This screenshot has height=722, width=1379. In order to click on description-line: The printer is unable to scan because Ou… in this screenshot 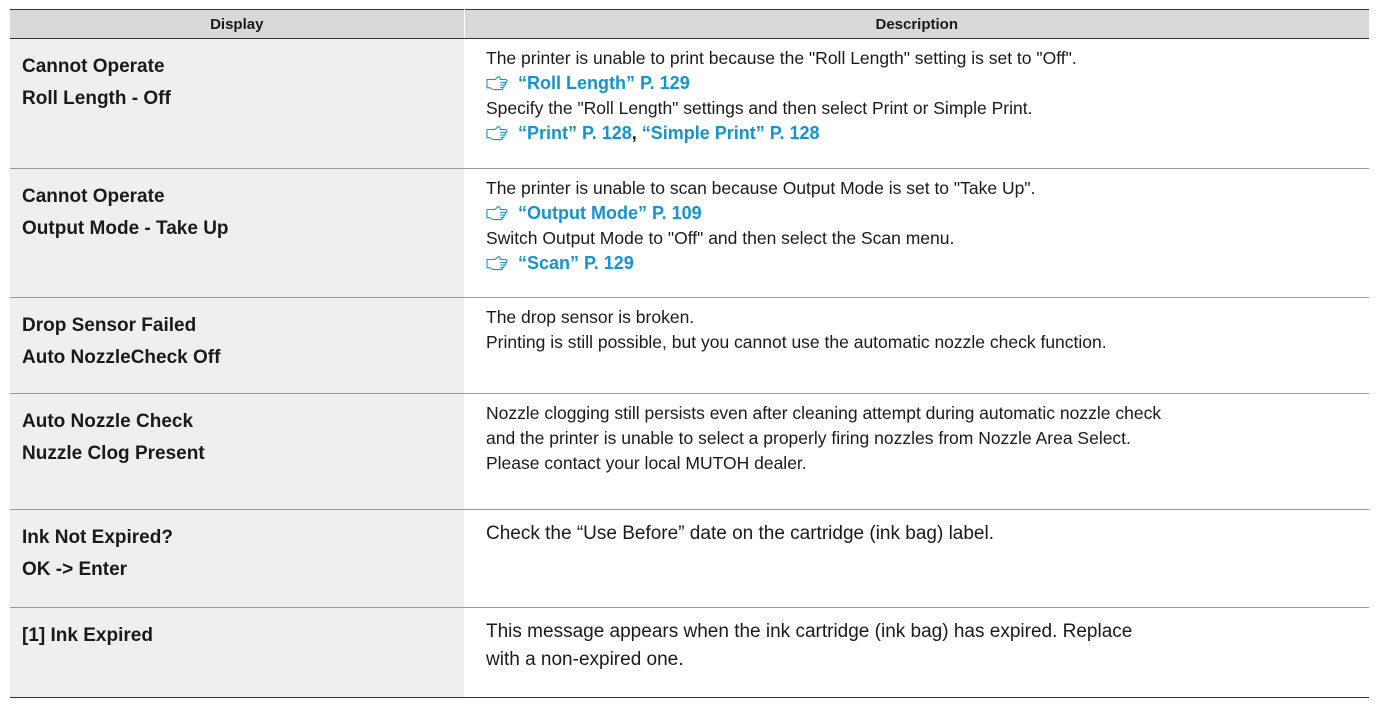, I will do `click(761, 188)`.